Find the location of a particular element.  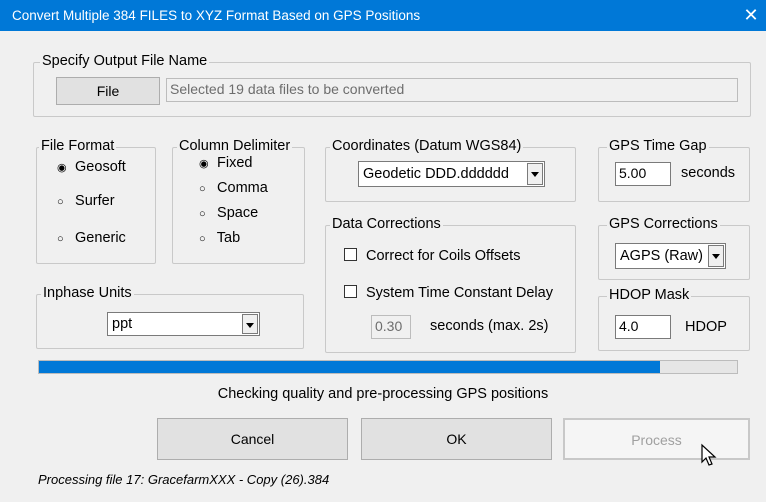

radio-surfer: ○ Surfer is located at coordinates (86, 201).